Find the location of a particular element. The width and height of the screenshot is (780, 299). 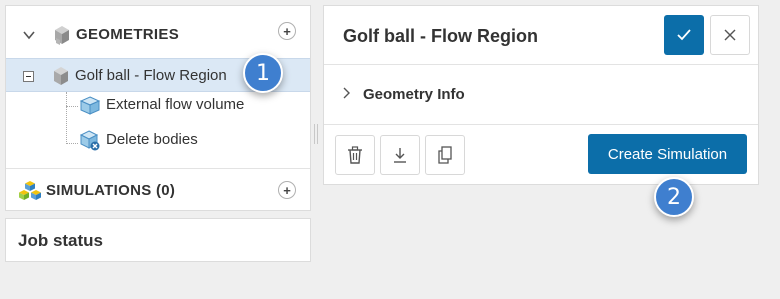

geometries-label: GEOMETRIES is located at coordinates (128, 34).